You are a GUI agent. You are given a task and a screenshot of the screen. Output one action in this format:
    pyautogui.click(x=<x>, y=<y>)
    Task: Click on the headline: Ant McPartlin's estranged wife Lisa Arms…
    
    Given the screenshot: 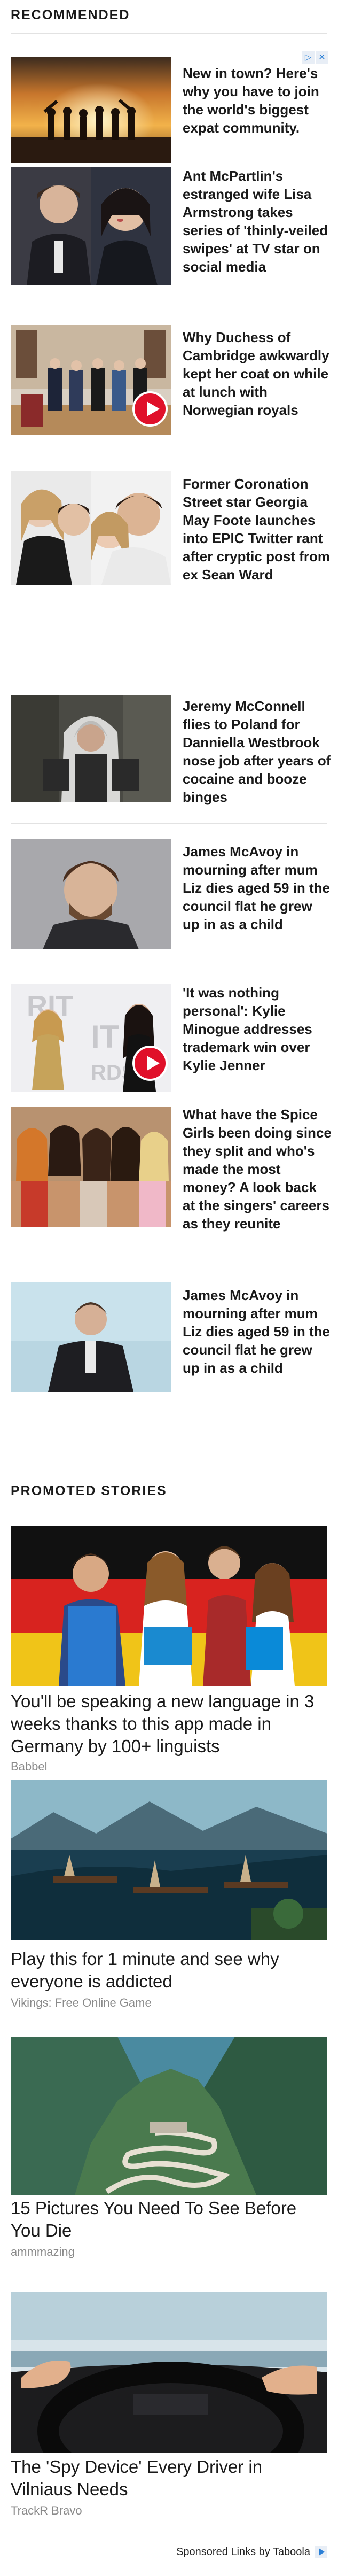 What is the action you would take?
    pyautogui.click(x=257, y=222)
    